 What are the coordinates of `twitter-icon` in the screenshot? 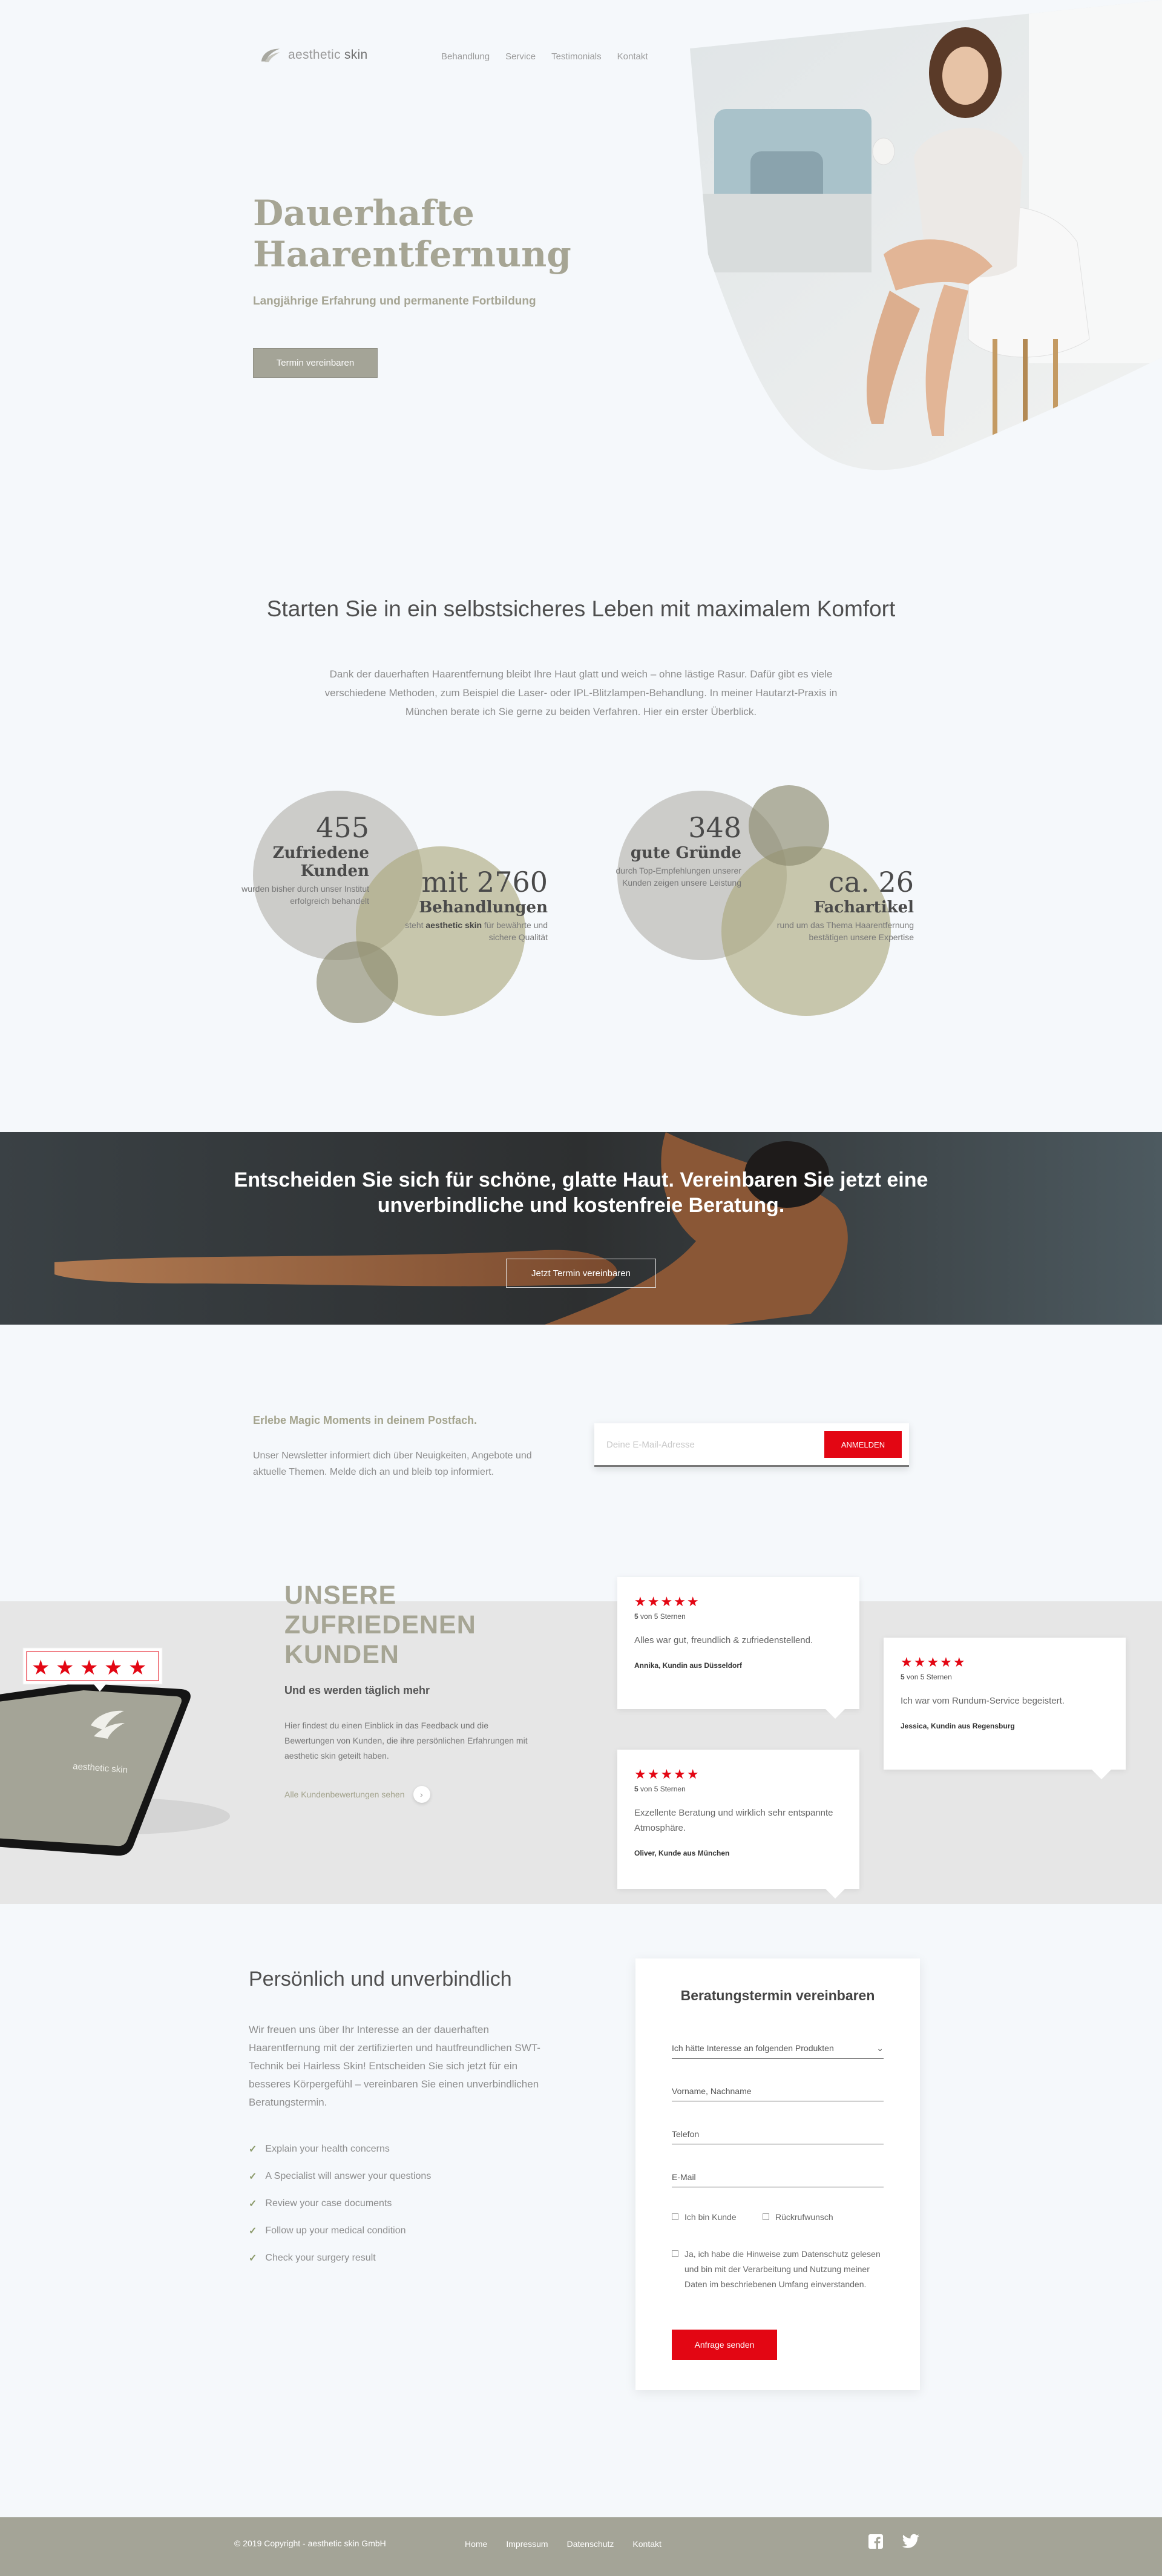 It's located at (911, 2541).